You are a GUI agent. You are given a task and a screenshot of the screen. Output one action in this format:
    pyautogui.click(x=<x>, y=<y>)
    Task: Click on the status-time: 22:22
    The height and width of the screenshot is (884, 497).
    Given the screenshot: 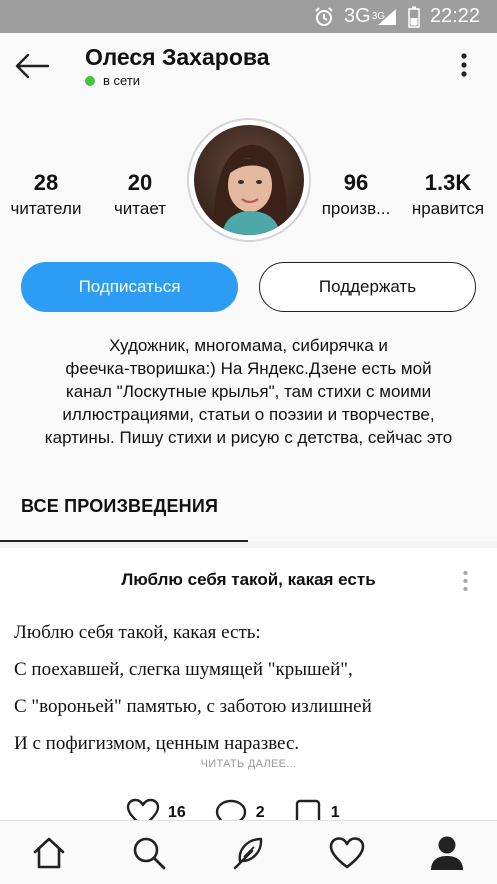 What is the action you would take?
    pyautogui.click(x=455, y=16)
    